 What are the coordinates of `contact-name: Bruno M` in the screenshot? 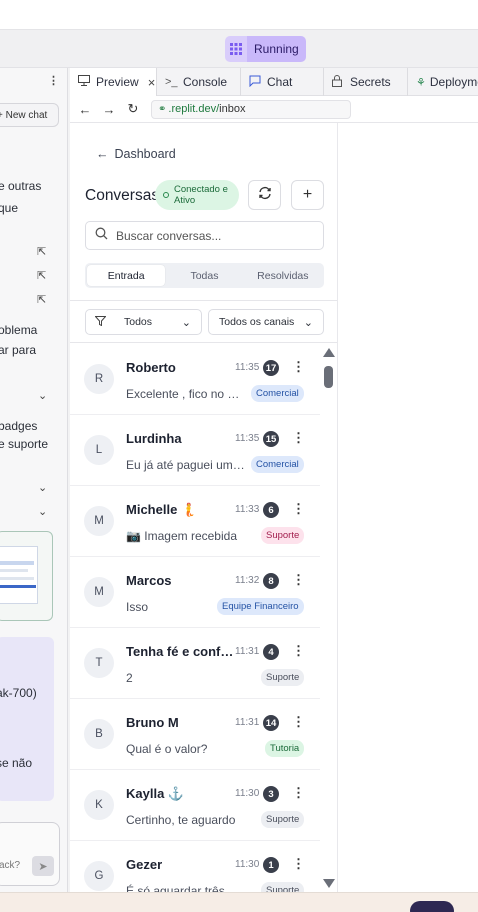 It's located at (152, 722).